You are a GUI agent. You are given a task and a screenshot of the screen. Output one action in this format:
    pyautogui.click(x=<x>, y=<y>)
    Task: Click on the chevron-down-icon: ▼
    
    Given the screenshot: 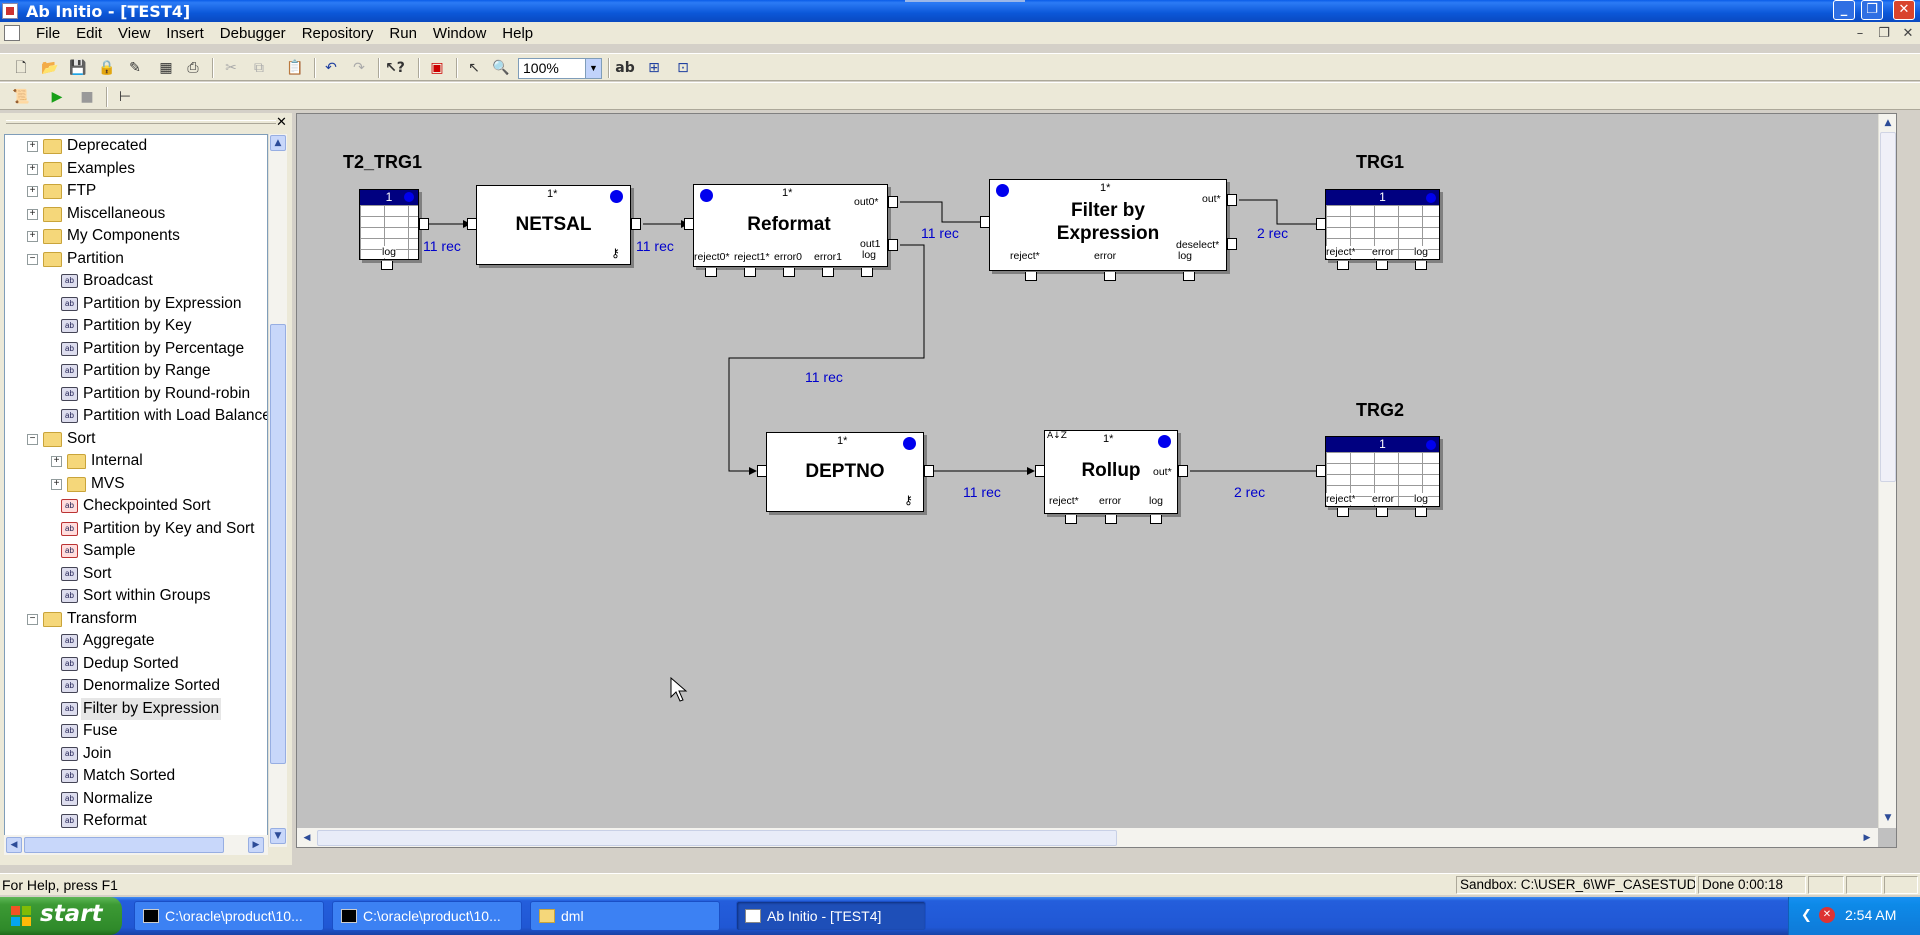 What is the action you would take?
    pyautogui.click(x=593, y=68)
    